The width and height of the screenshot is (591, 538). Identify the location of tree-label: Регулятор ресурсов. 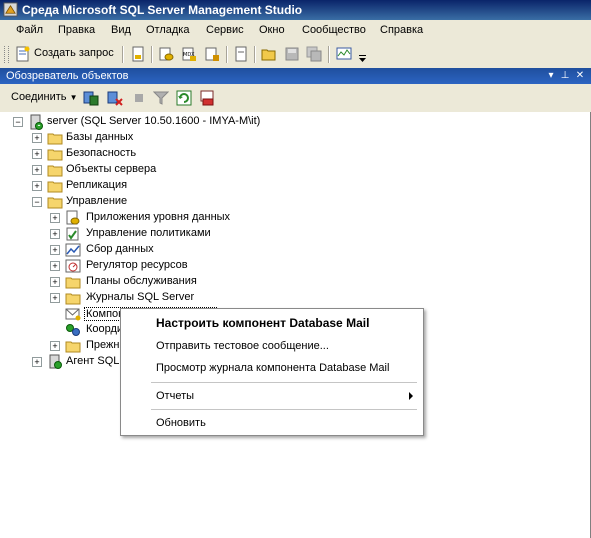
(137, 265).